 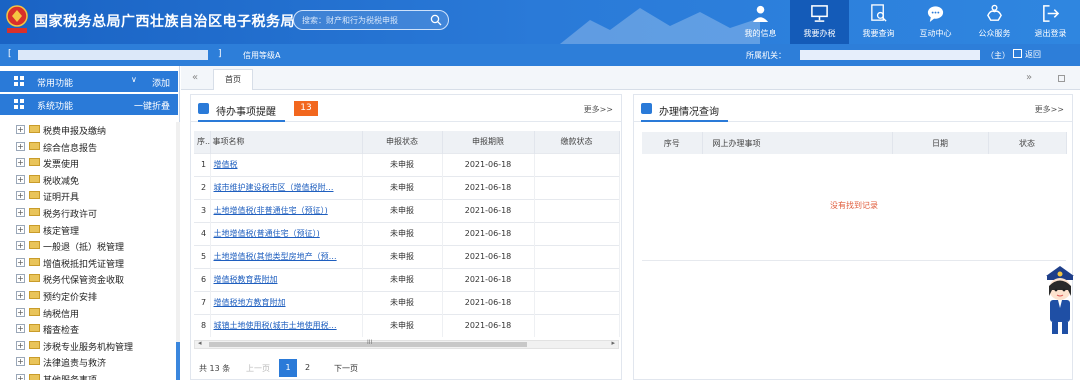 I want to click on table-row: 7 增值税地方教育附加 未申报 2021-06-18, so click(x=407, y=302).